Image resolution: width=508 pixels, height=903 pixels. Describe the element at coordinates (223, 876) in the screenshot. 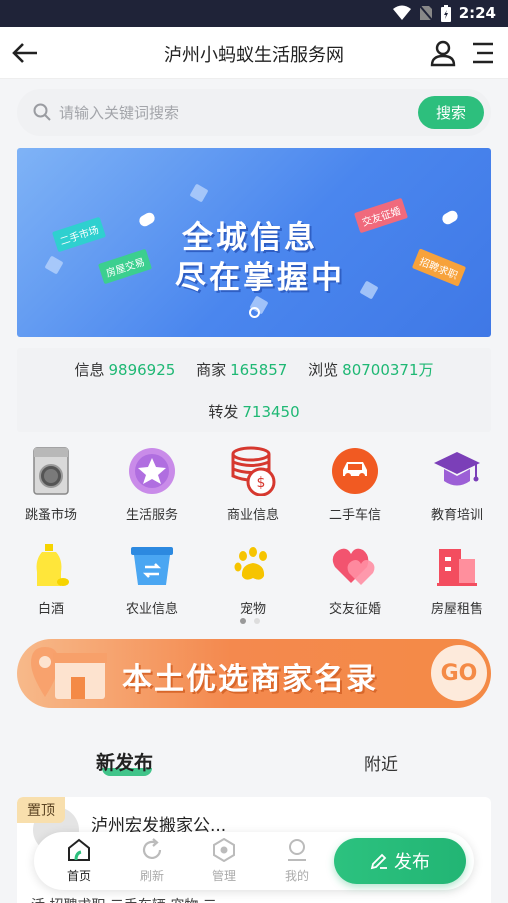

I see `tab-label: 管理` at that location.